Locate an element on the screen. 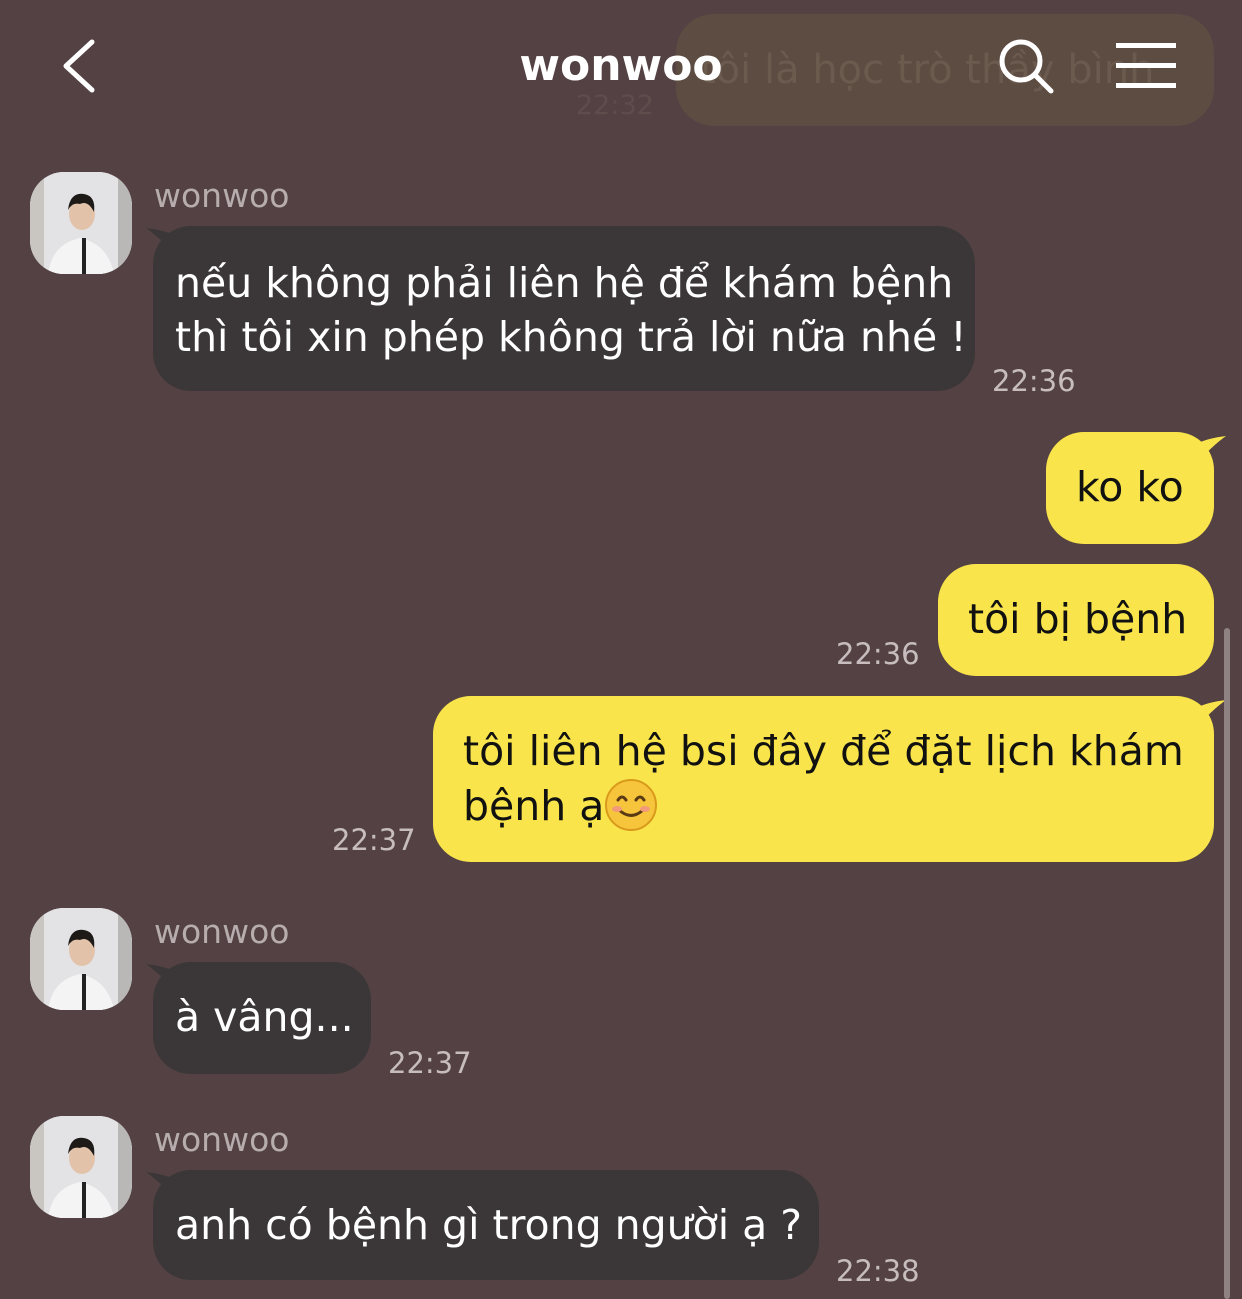 This screenshot has width=1242, height=1299. message-line: nếu không phải liên hệ để khám bệnh is located at coordinates (564, 283).